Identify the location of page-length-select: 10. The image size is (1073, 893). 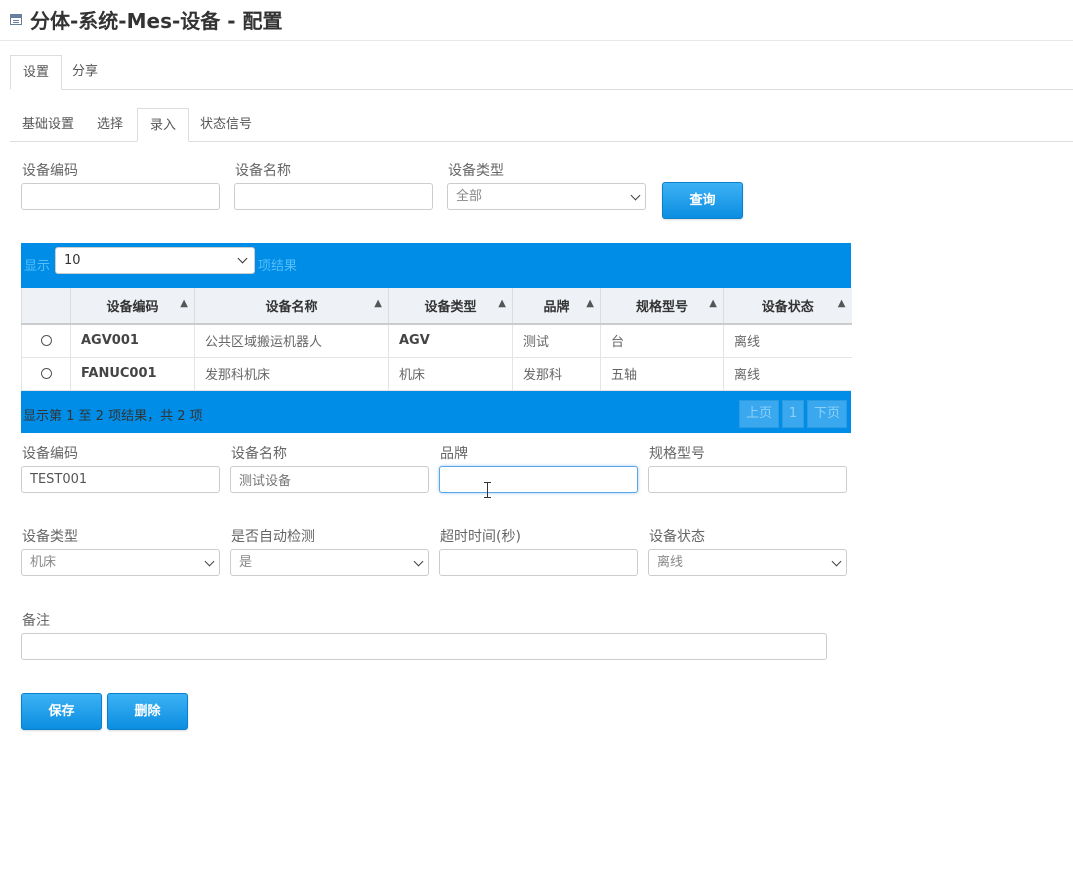
(155, 260).